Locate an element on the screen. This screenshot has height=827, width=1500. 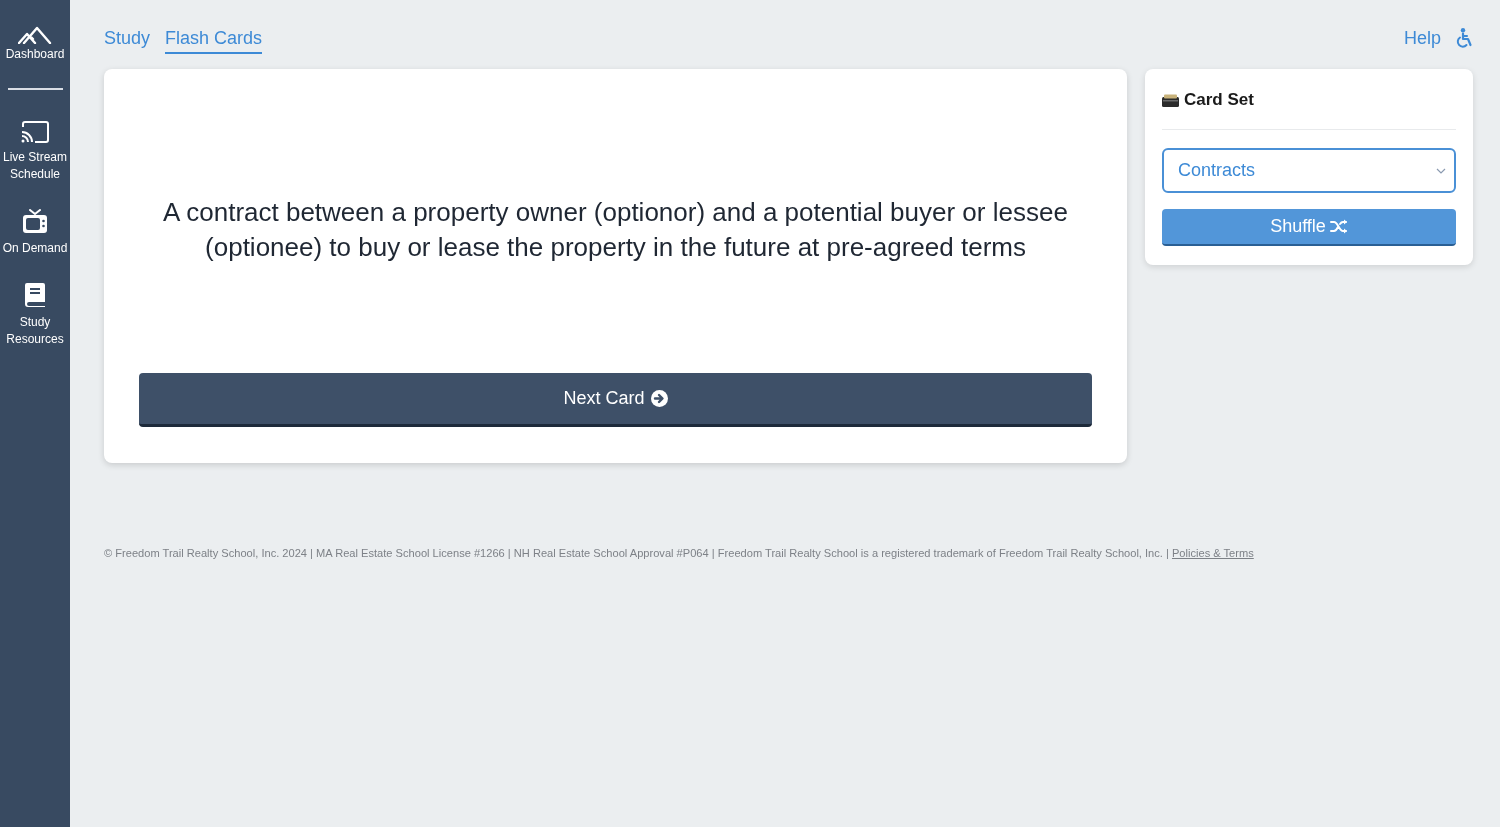
card-box-icon is located at coordinates (1170, 100).